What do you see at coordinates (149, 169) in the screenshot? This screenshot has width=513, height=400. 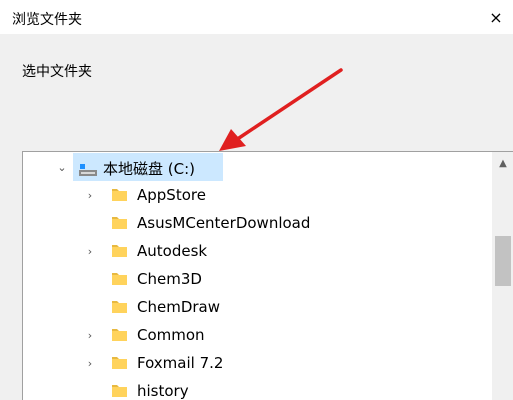 I see `tree-item-label: 本地磁盘 (C:)` at bounding box center [149, 169].